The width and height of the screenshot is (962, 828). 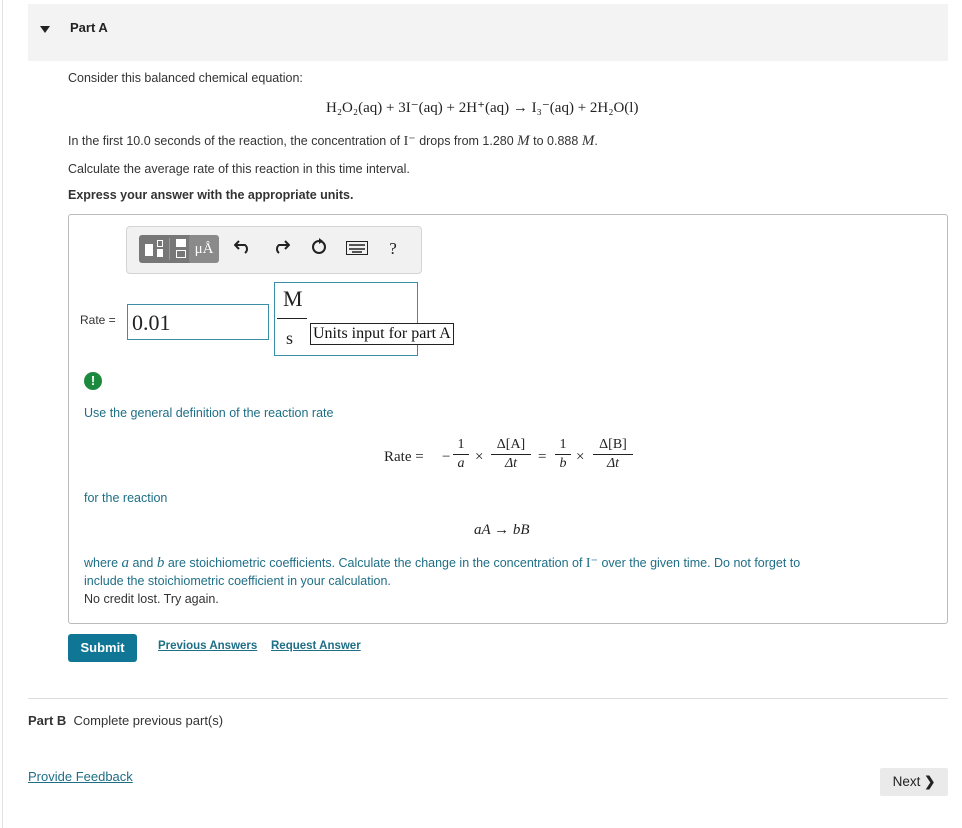 What do you see at coordinates (126, 498) in the screenshot?
I see `for-reaction-text: for the reaction` at bounding box center [126, 498].